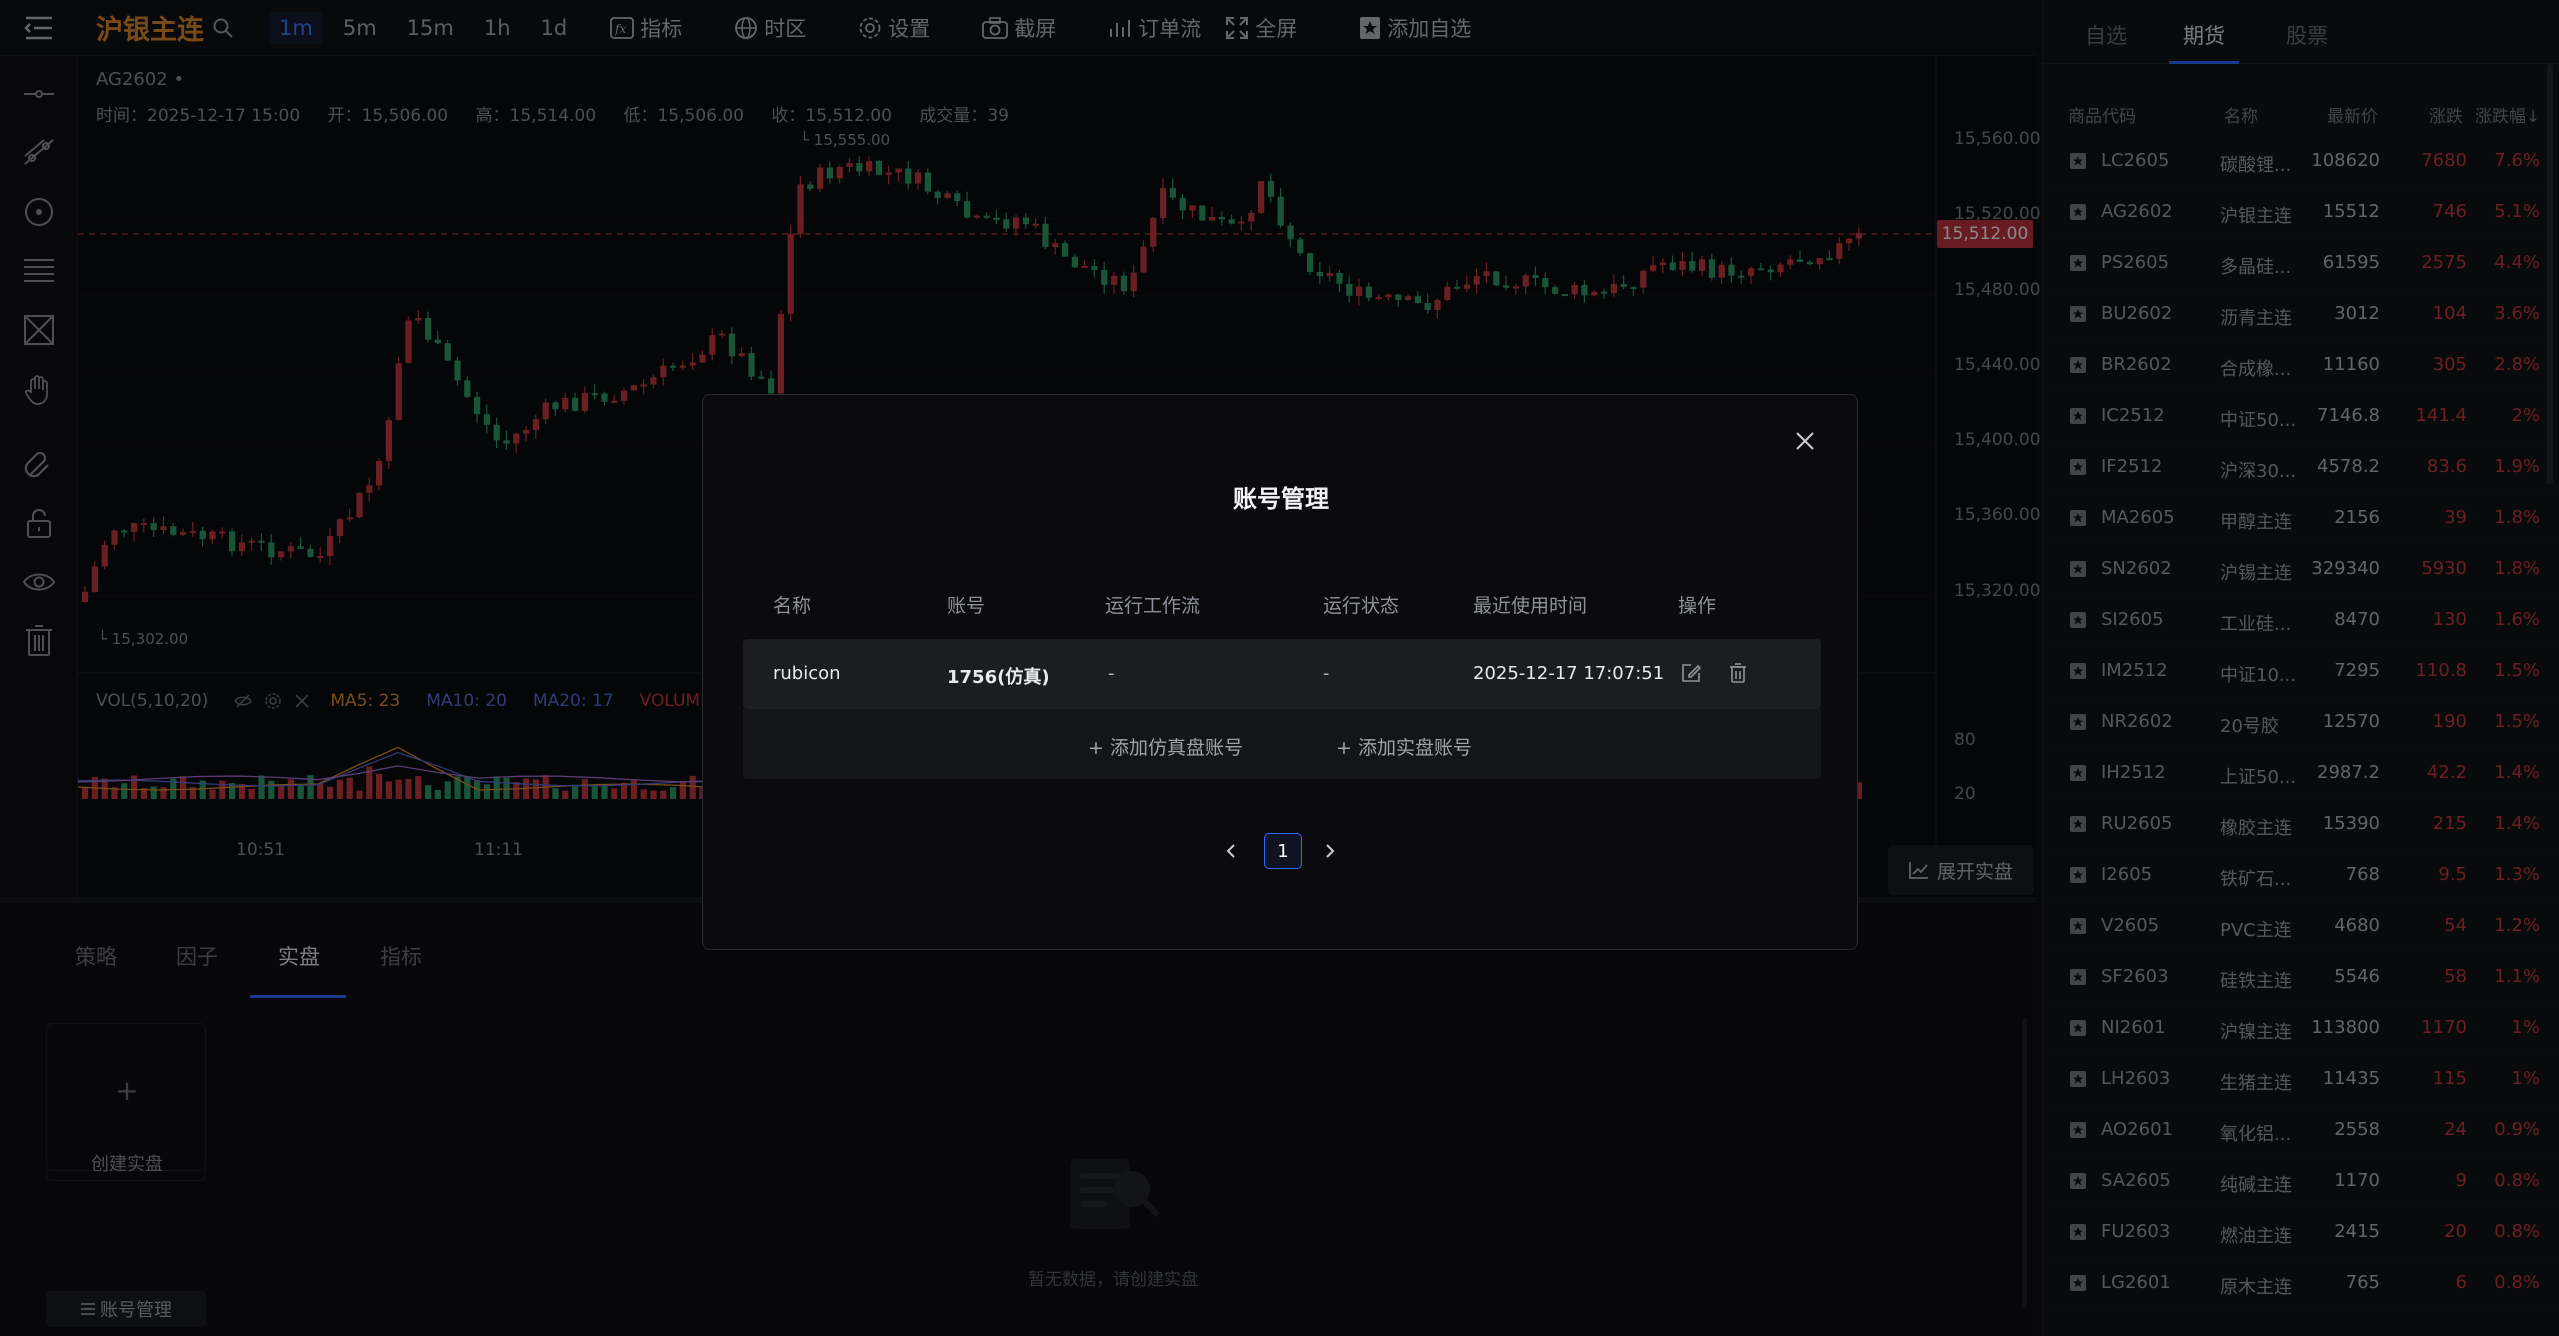 The height and width of the screenshot is (1336, 2559). I want to click on column-actions: 操作, so click(1697, 606).